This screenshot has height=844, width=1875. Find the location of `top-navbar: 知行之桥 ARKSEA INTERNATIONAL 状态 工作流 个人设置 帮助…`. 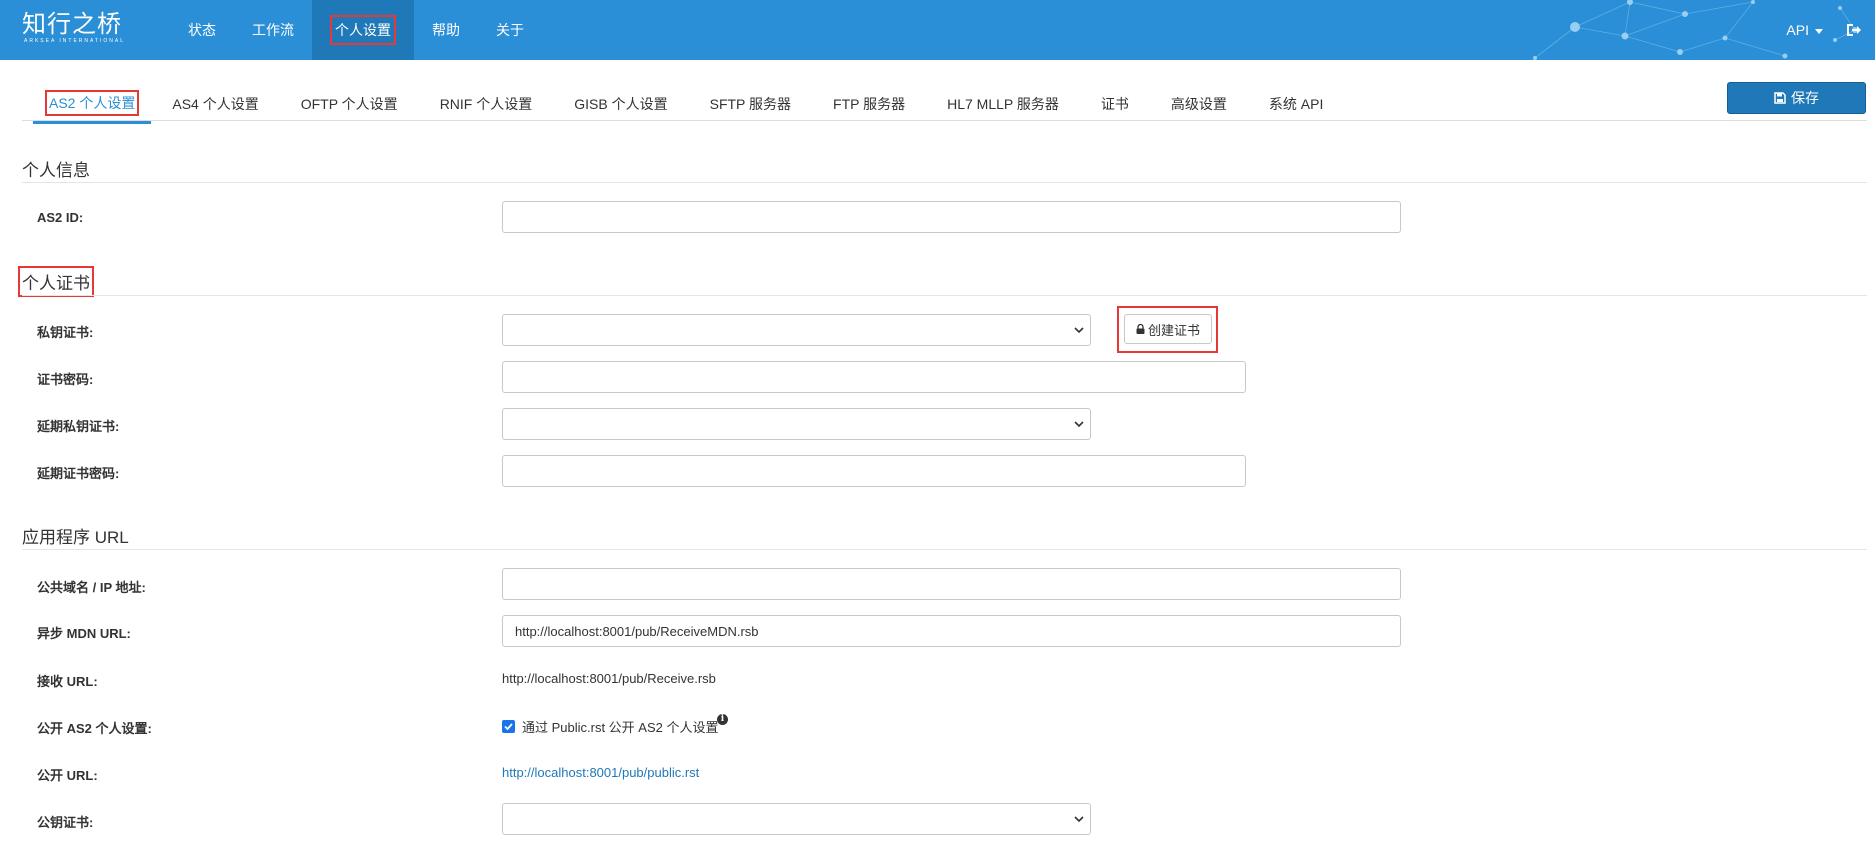

top-navbar: 知行之桥 ARKSEA INTERNATIONAL 状态 工作流 个人设置 帮助… is located at coordinates (937, 30).